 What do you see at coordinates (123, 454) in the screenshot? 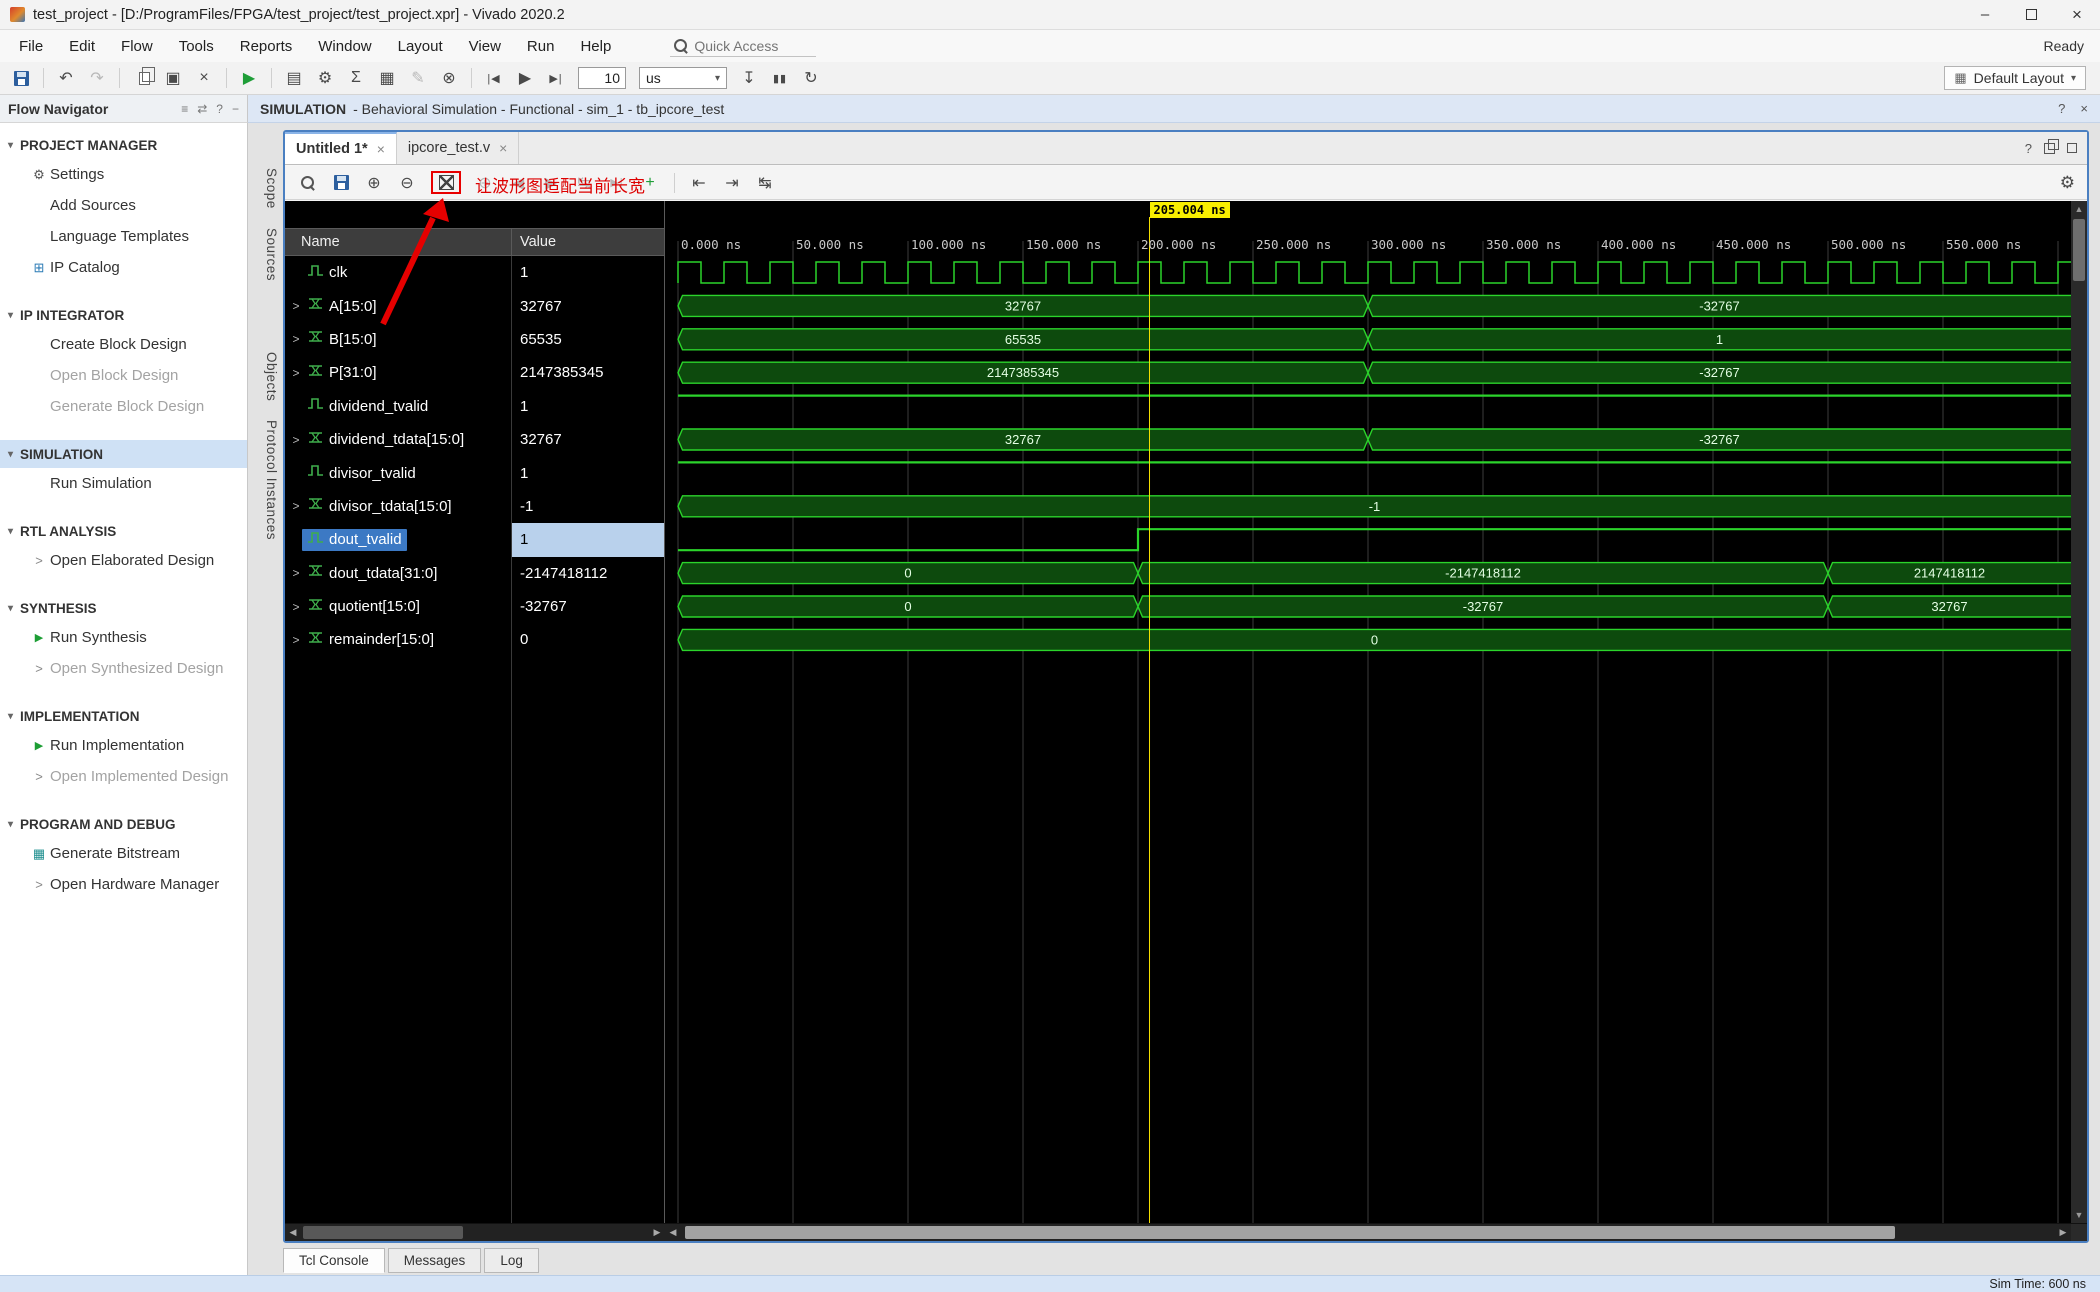
I see `flow-section-header: ▾ SIMULATION` at bounding box center [123, 454].